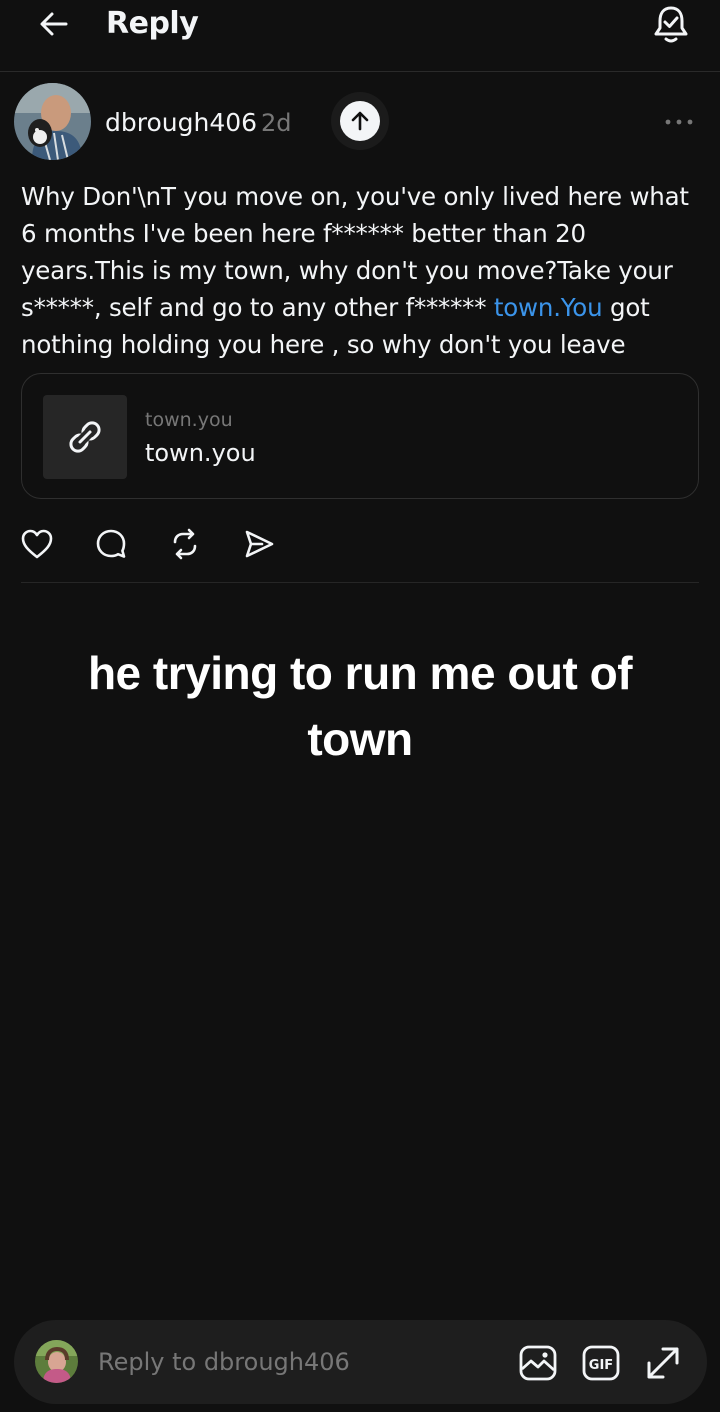 The height and width of the screenshot is (1412, 720). Describe the element at coordinates (152, 23) in the screenshot. I see `page-title: Reply` at that location.